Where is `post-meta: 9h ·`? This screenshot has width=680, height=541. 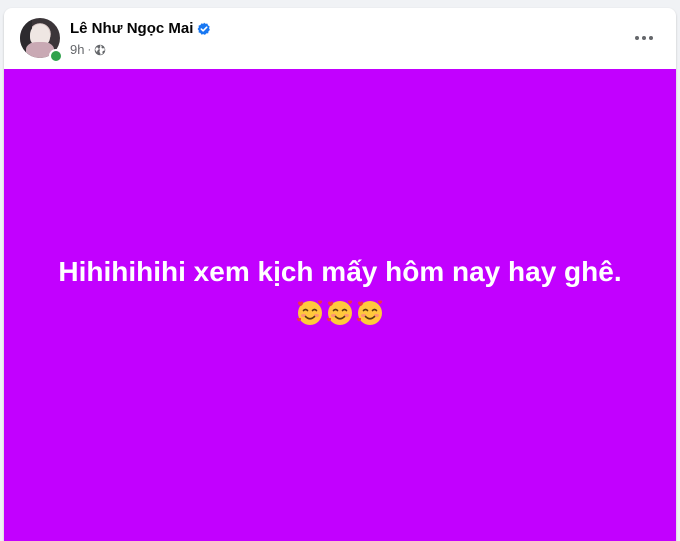 post-meta: 9h · is located at coordinates (88, 49).